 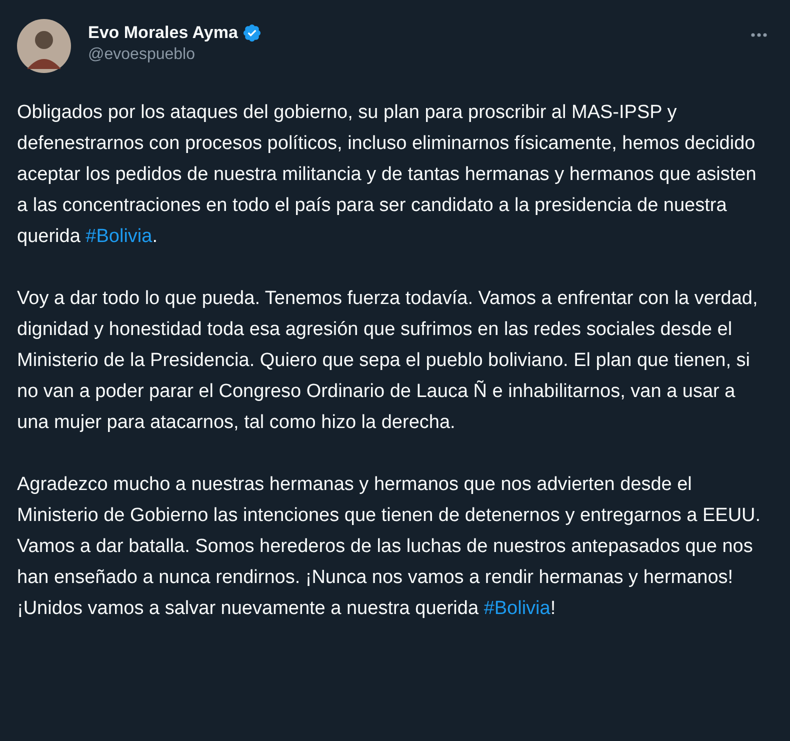 I want to click on author-name: Evo Morales Ayma, so click(x=163, y=33).